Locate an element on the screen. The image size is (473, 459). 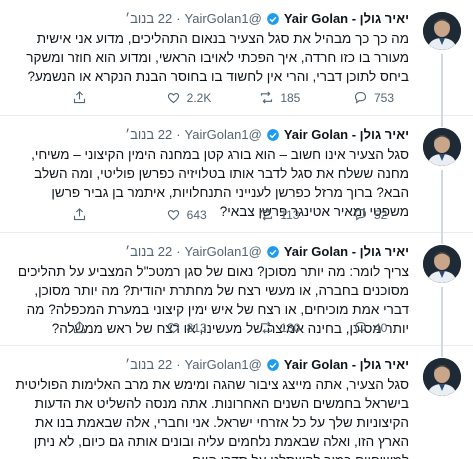
like-button: 813 is located at coordinates (194, 327).